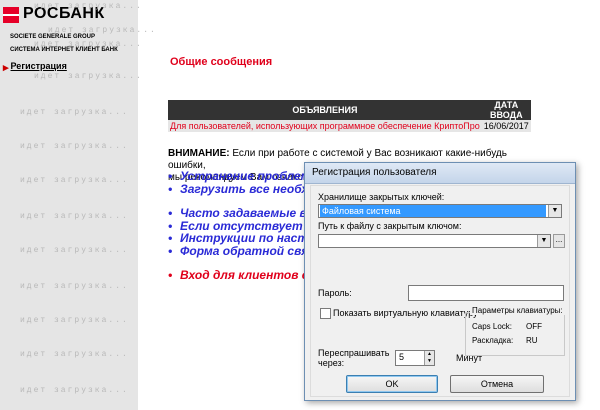 The image size is (600, 410). What do you see at coordinates (517, 310) in the screenshot?
I see `keyboard-params-label: Параметры клавиатуры:` at bounding box center [517, 310].